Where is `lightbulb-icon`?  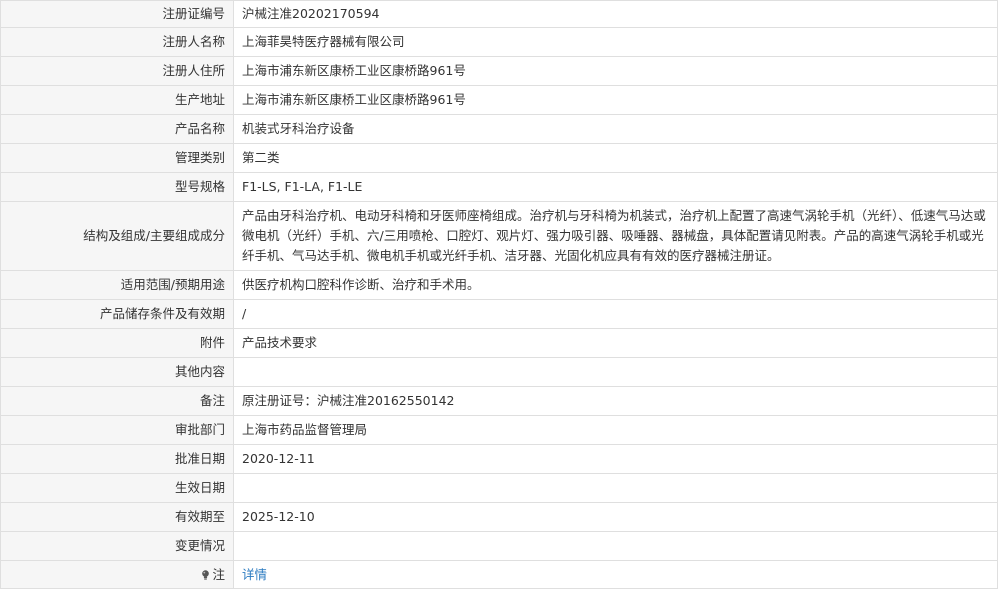
lightbulb-icon is located at coordinates (206, 574).